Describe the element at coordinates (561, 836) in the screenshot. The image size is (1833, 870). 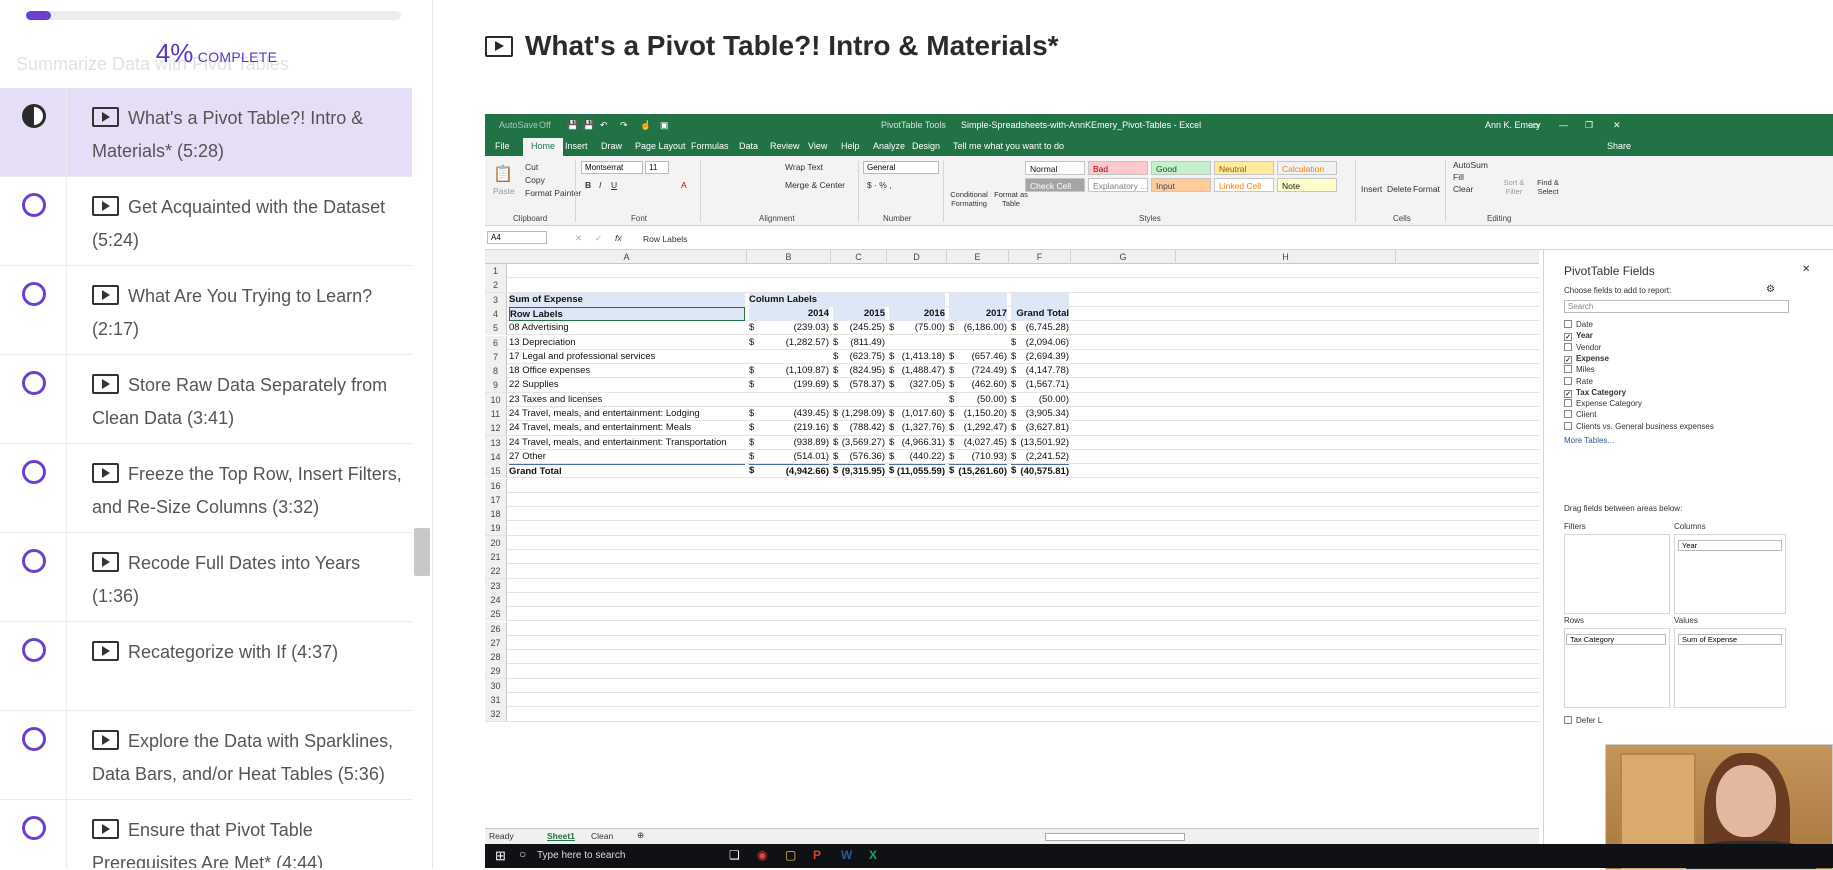
I see `sheet-tab-sheet1: Sheet1` at that location.